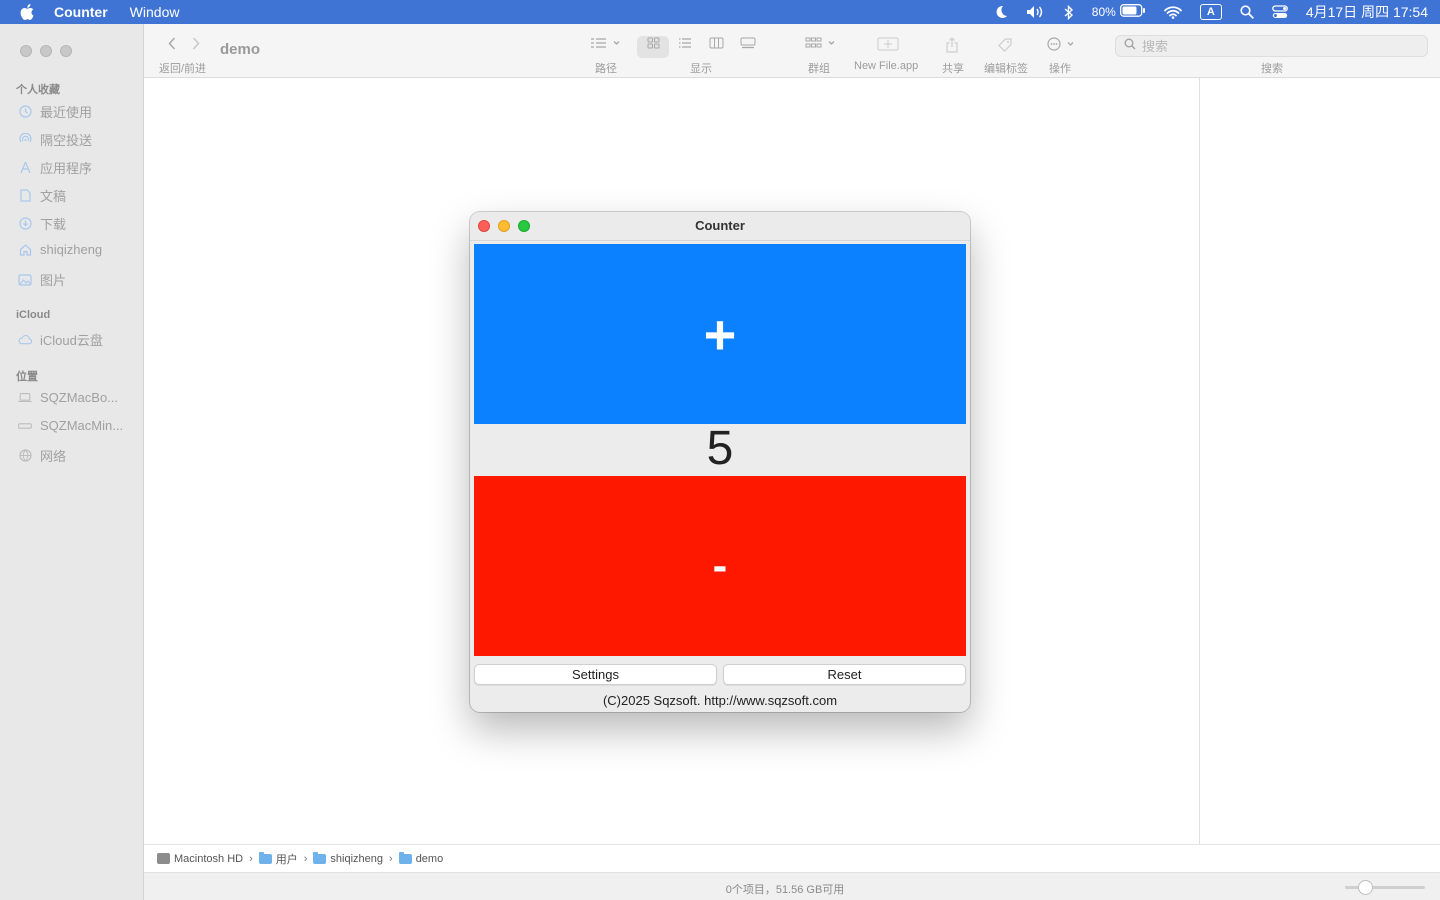  Describe the element at coordinates (1210, 12) in the screenshot. I see `input-method-indicator: A` at that location.